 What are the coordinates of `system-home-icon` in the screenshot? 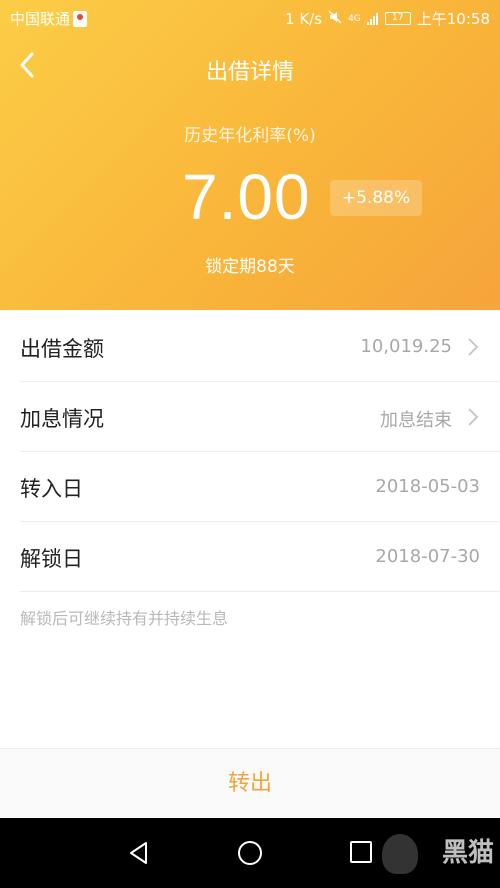 It's located at (250, 853).